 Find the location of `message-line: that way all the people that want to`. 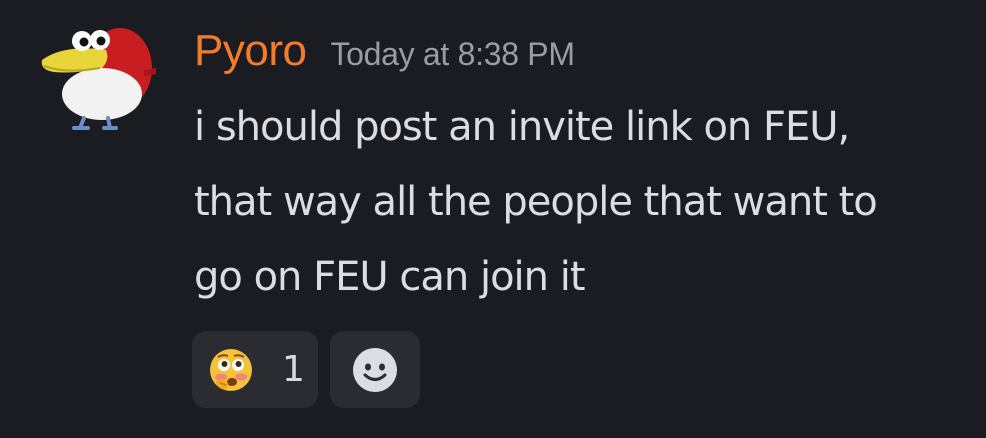

message-line: that way all the people that want to is located at coordinates (536, 202).